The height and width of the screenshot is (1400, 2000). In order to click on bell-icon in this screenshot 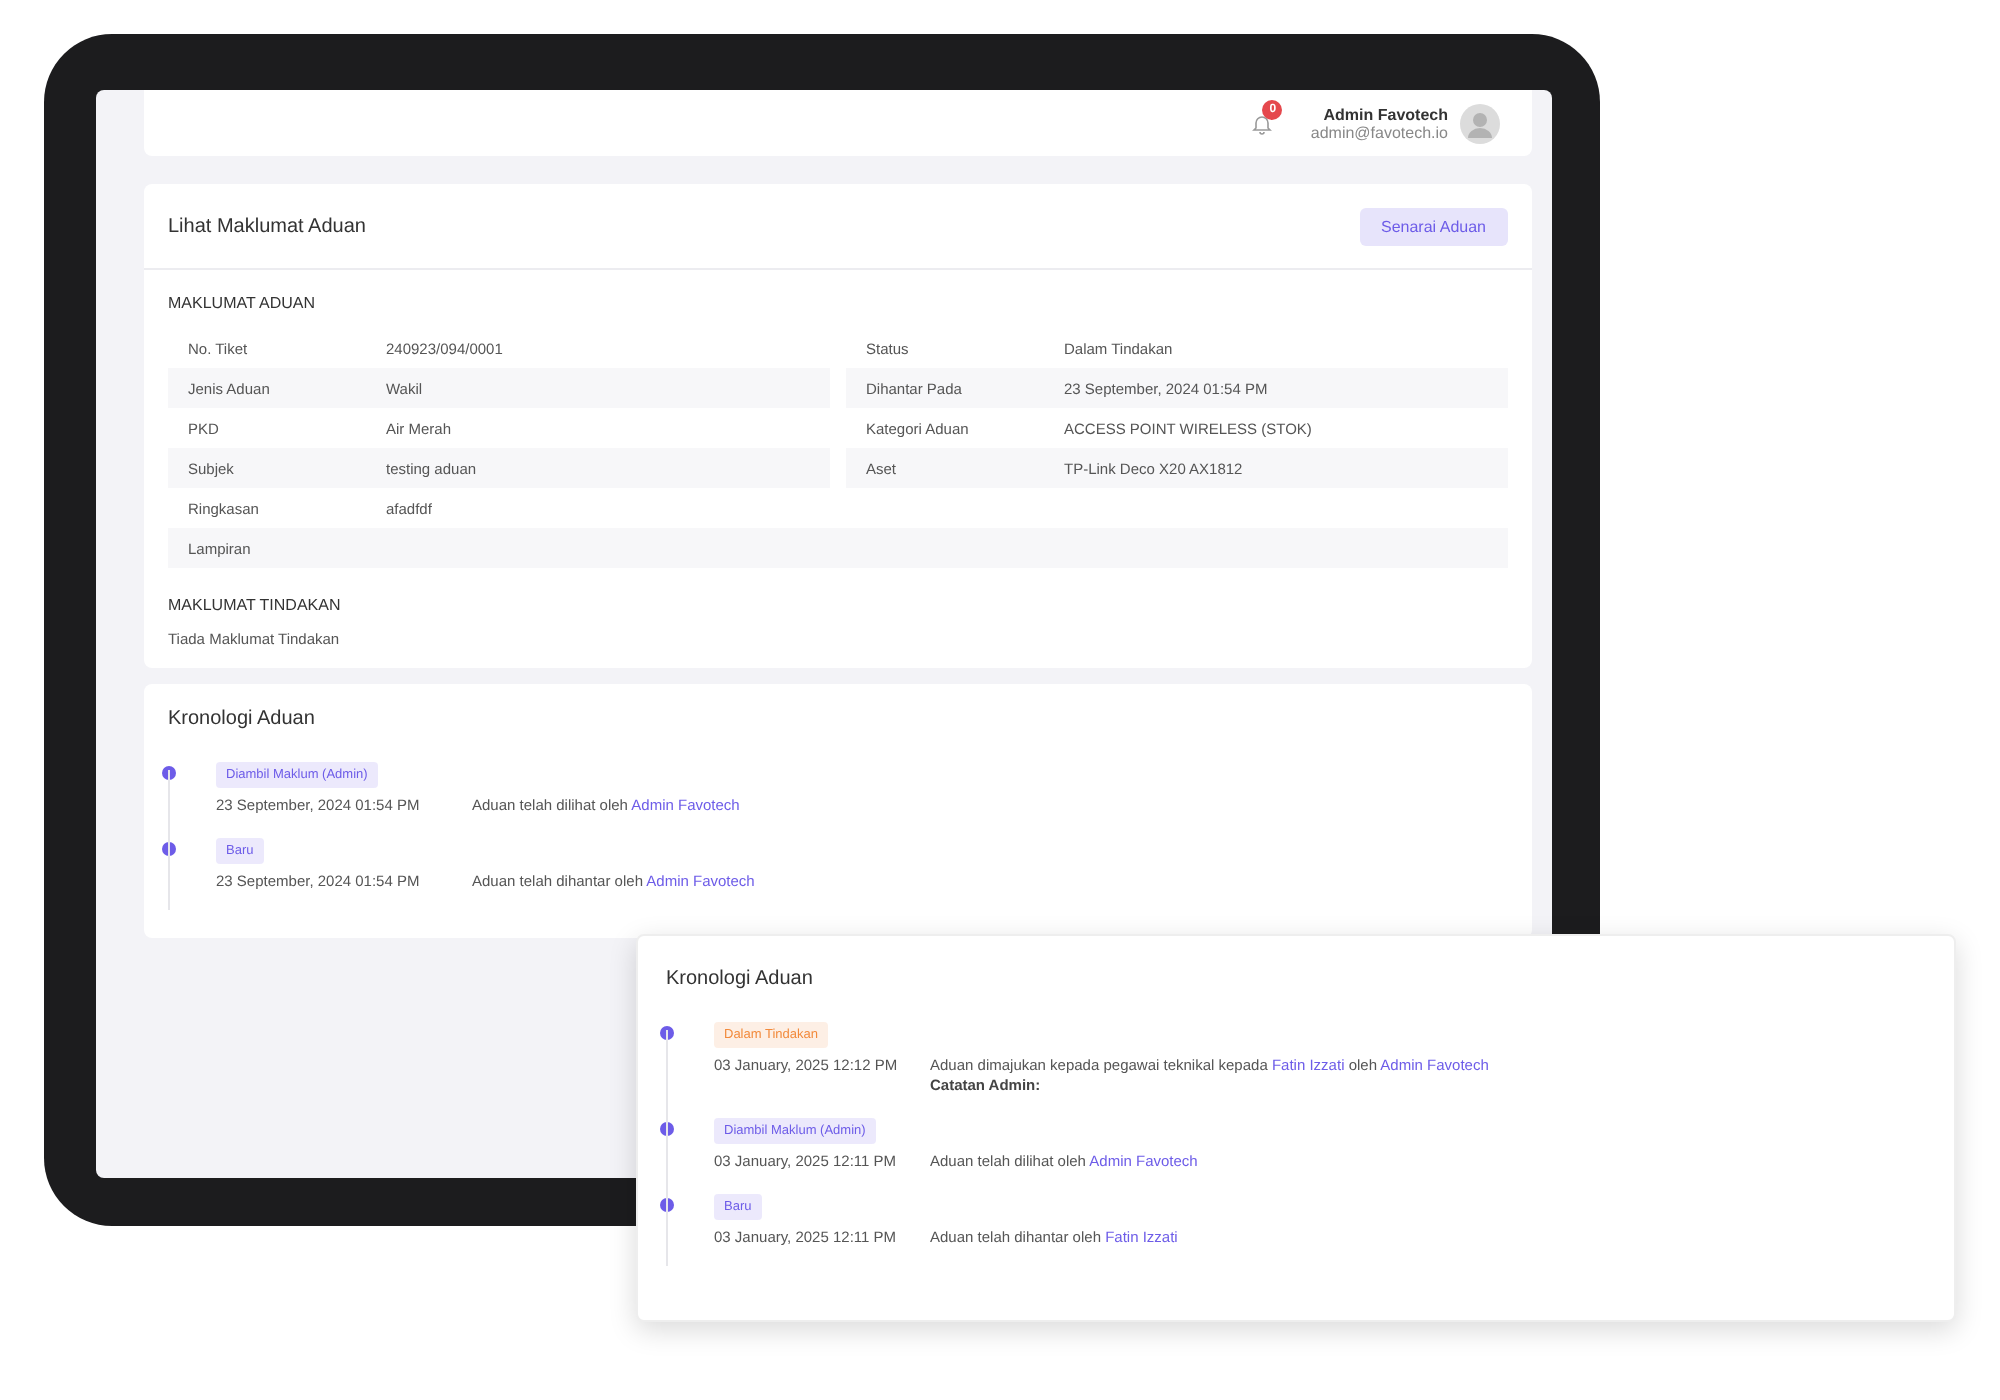, I will do `click(1262, 123)`.